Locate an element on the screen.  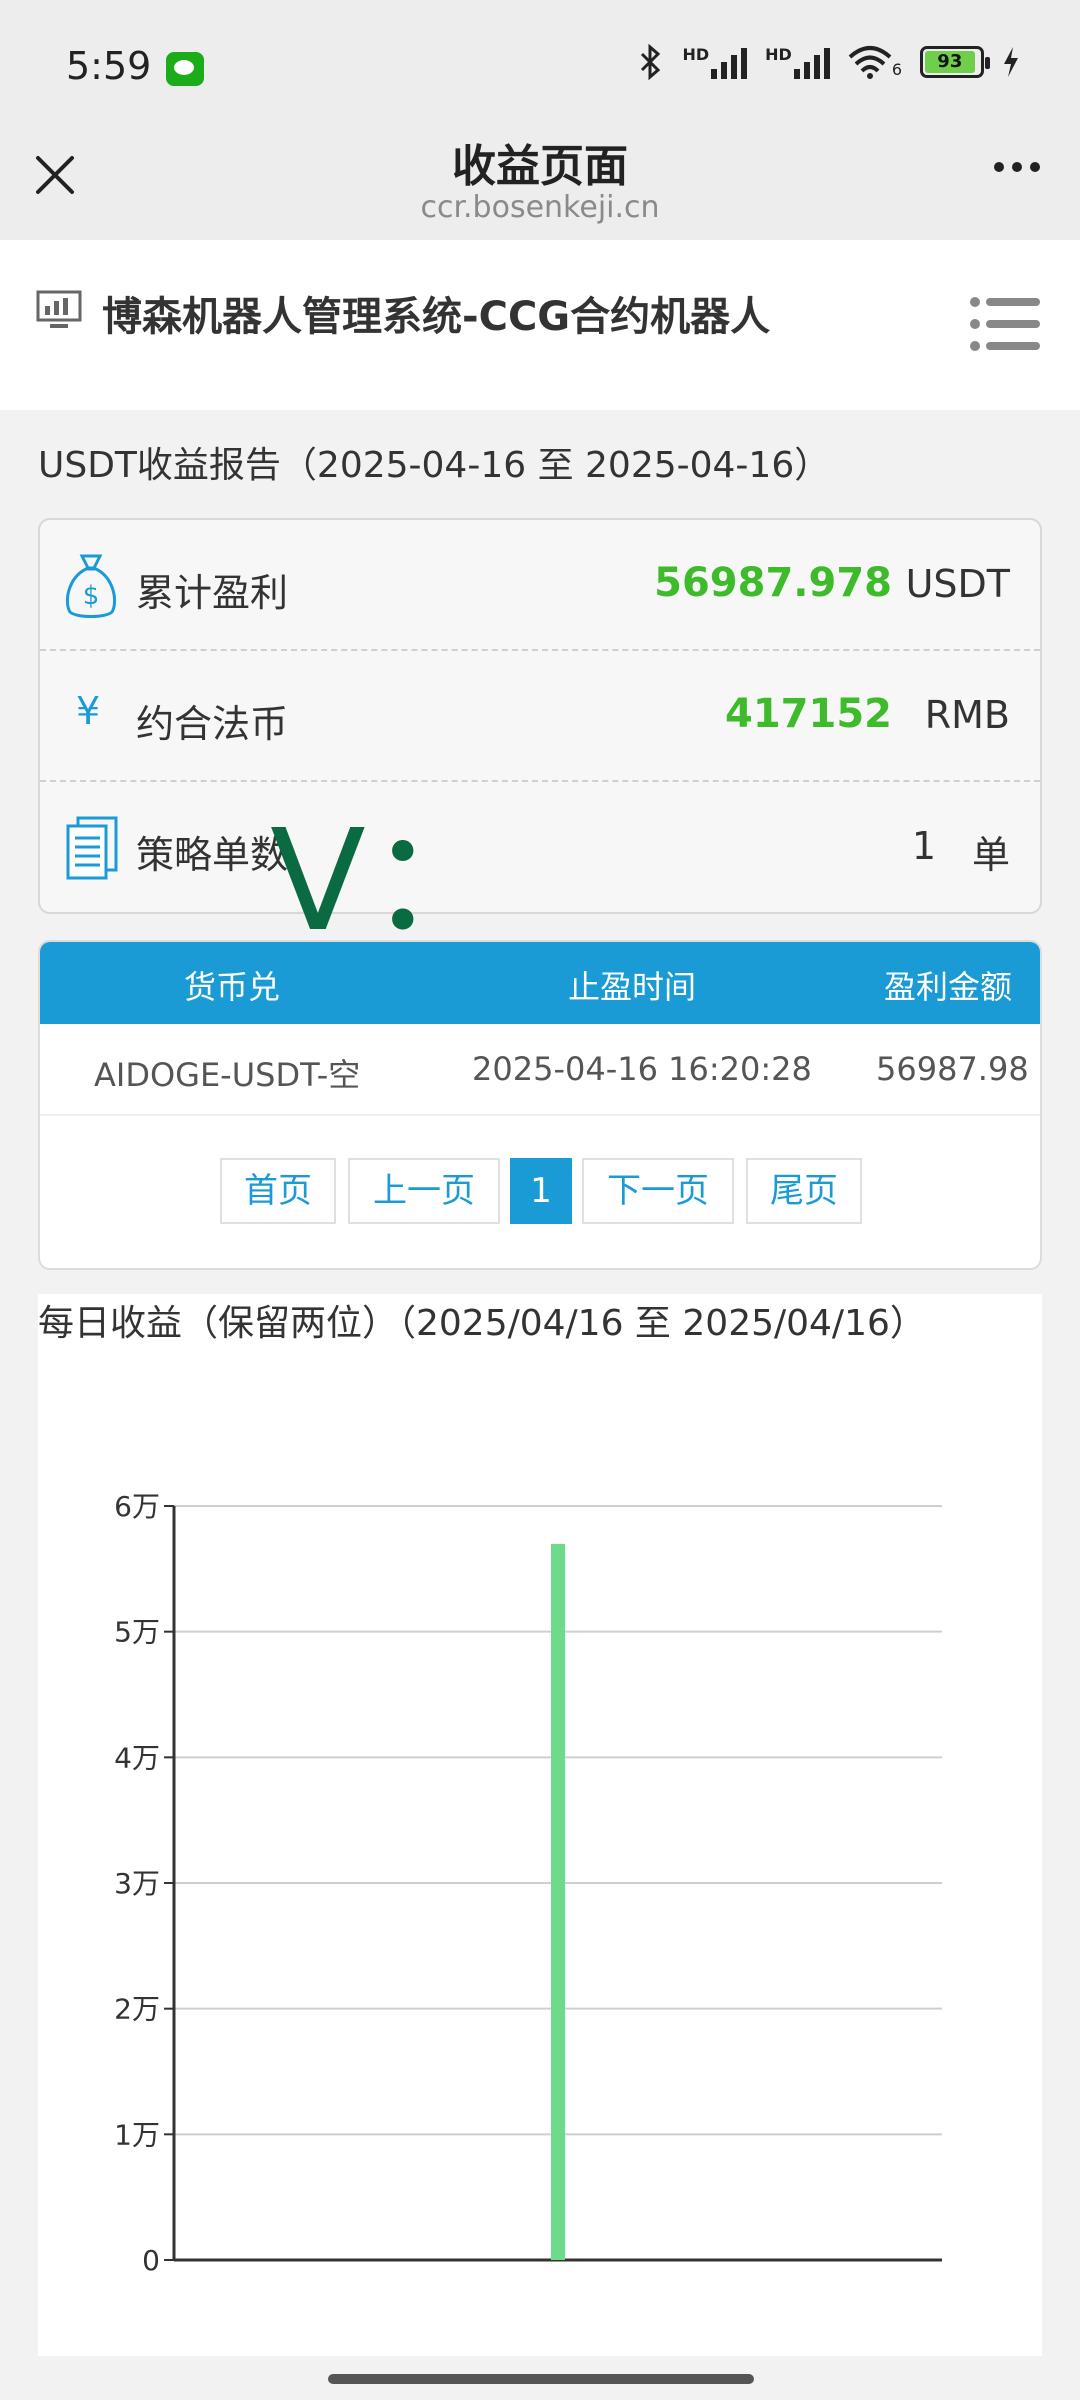
wifi: 6 is located at coordinates (875, 62).